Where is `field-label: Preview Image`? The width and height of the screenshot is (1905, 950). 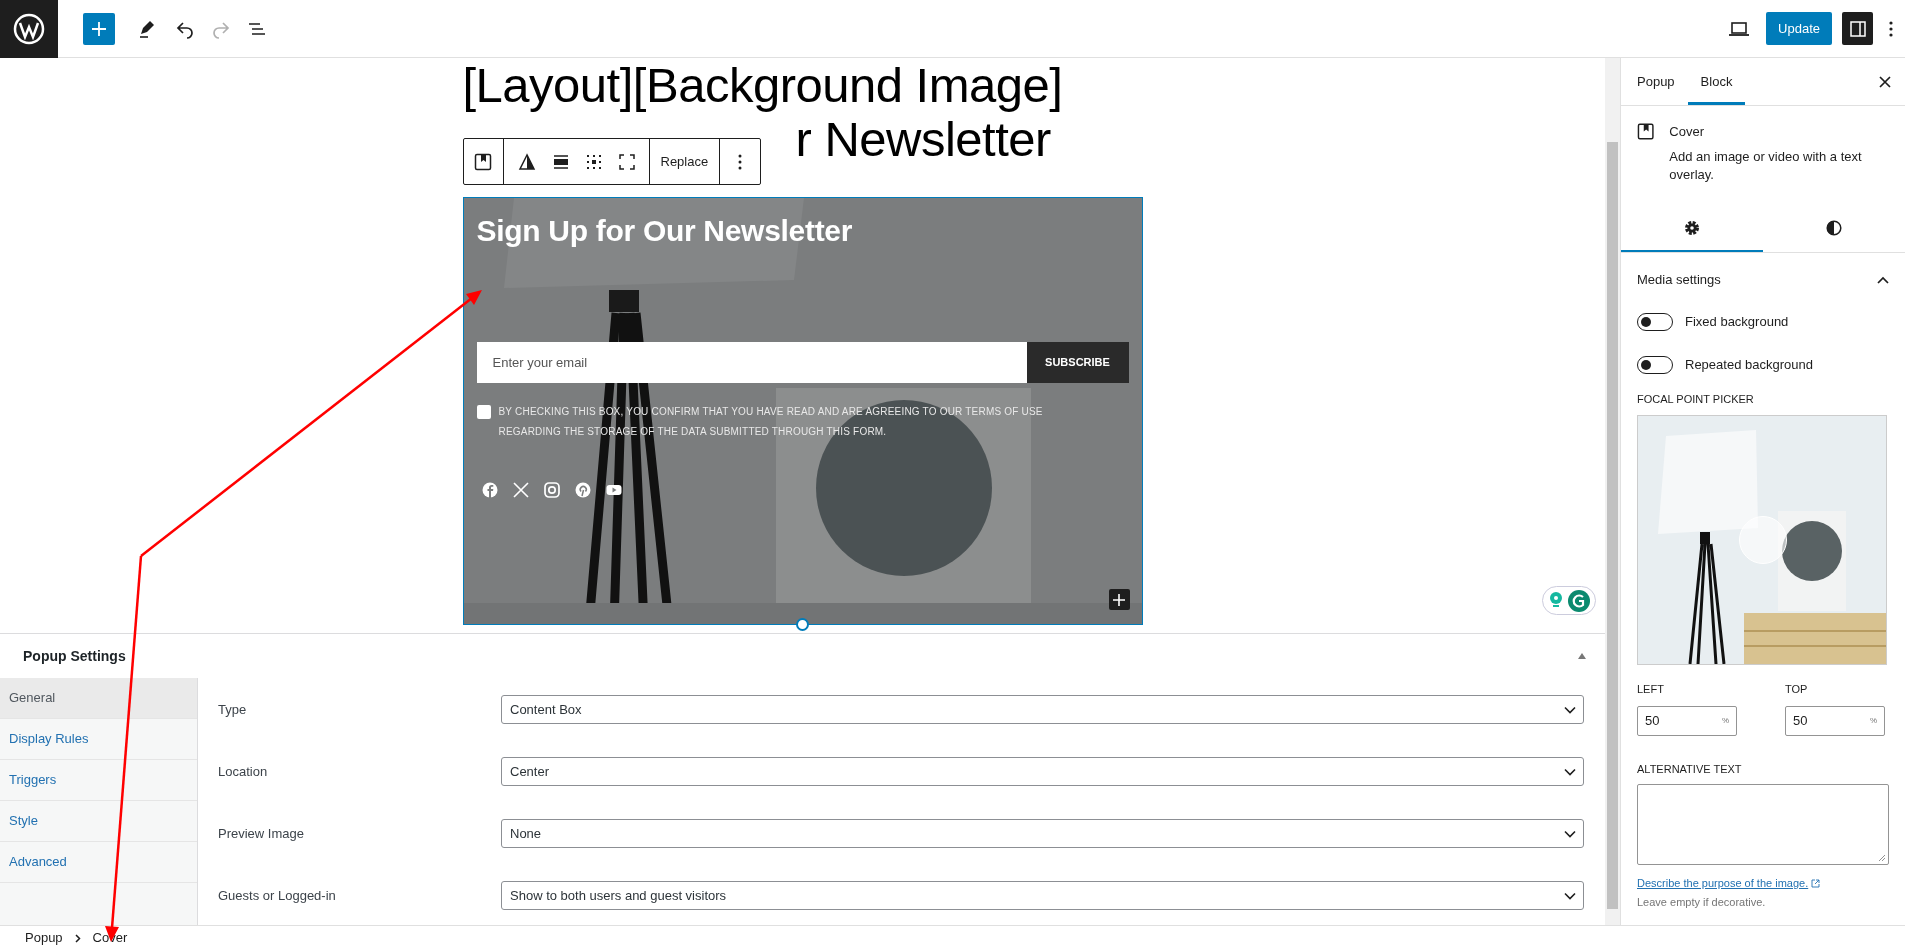 field-label: Preview Image is located at coordinates (261, 833).